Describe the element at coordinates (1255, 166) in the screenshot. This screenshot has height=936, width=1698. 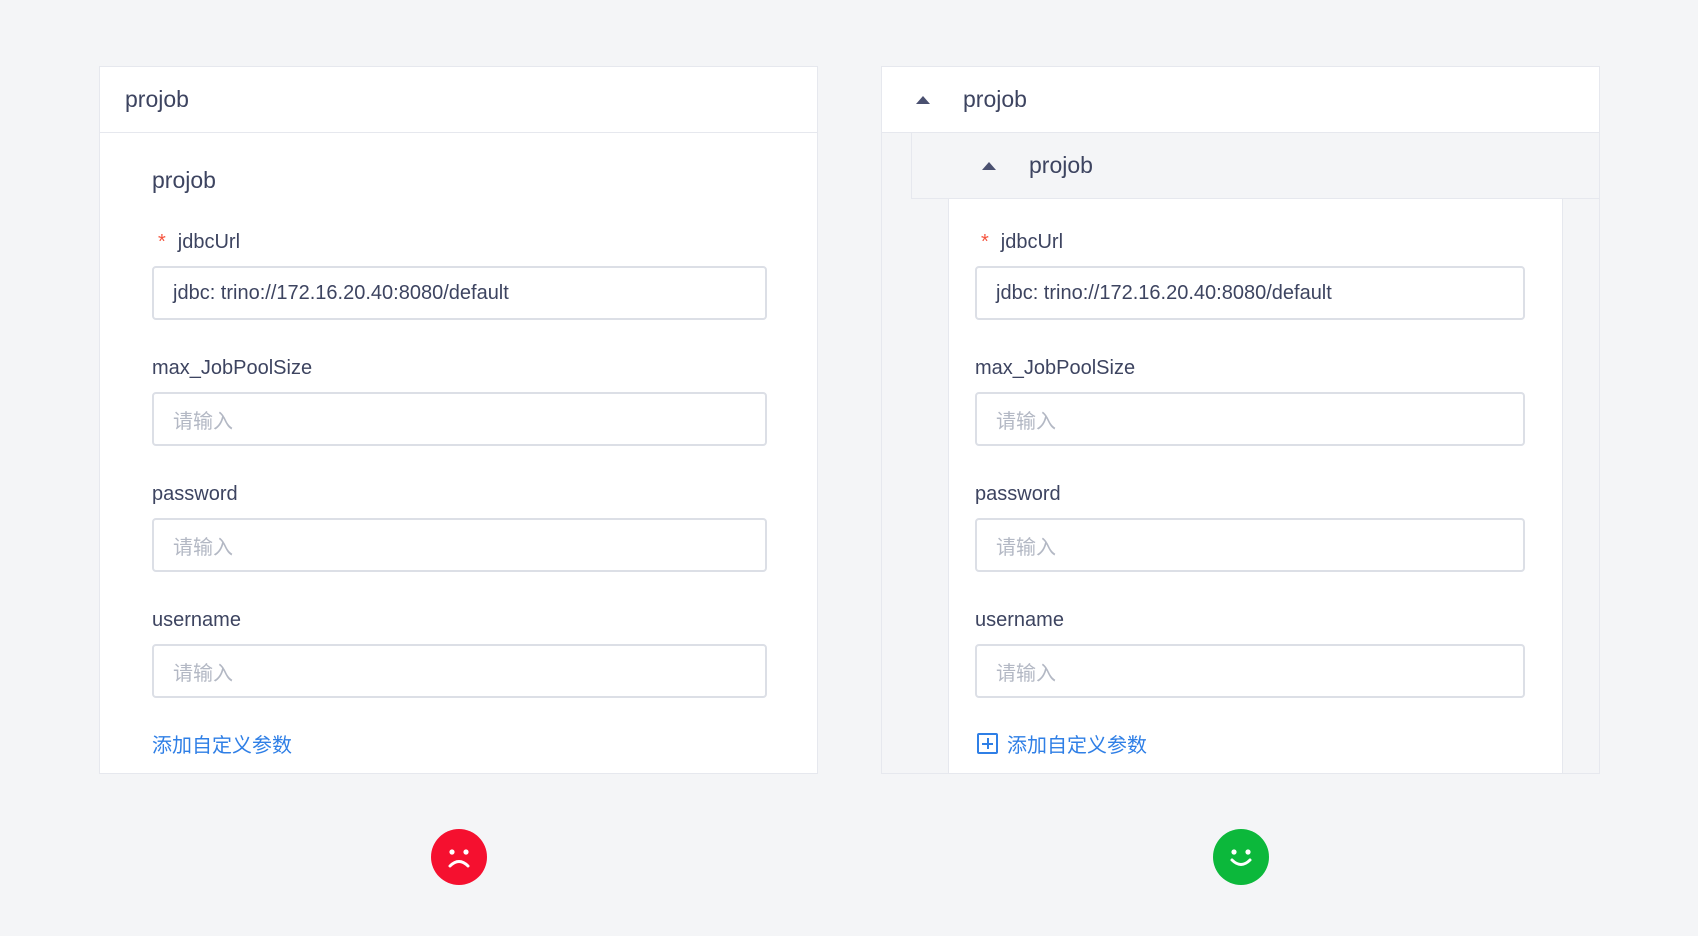
I see `right-sub-header: projob` at that location.